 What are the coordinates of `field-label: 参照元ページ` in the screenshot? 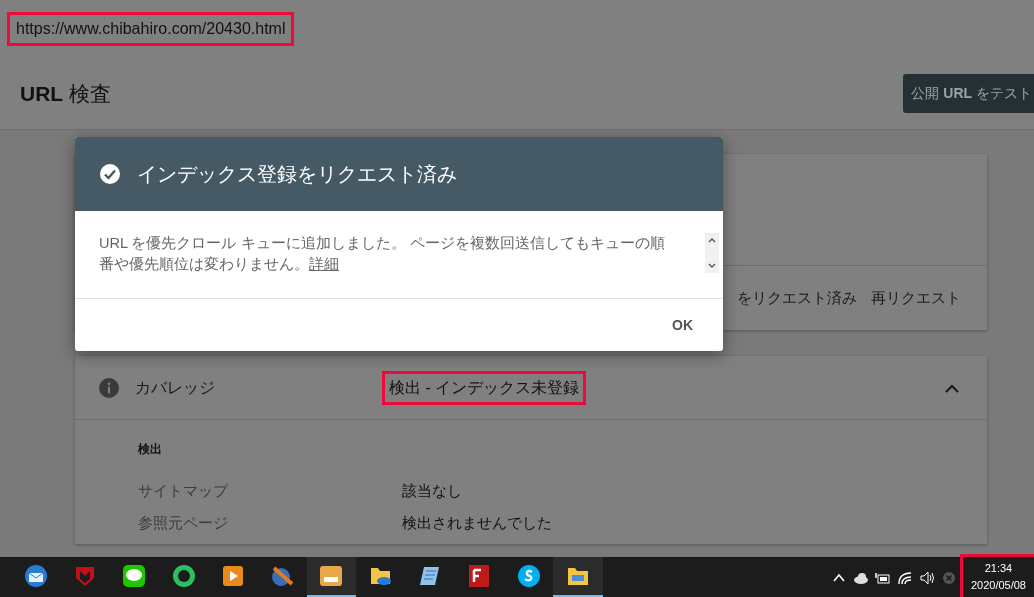 It's located at (183, 523).